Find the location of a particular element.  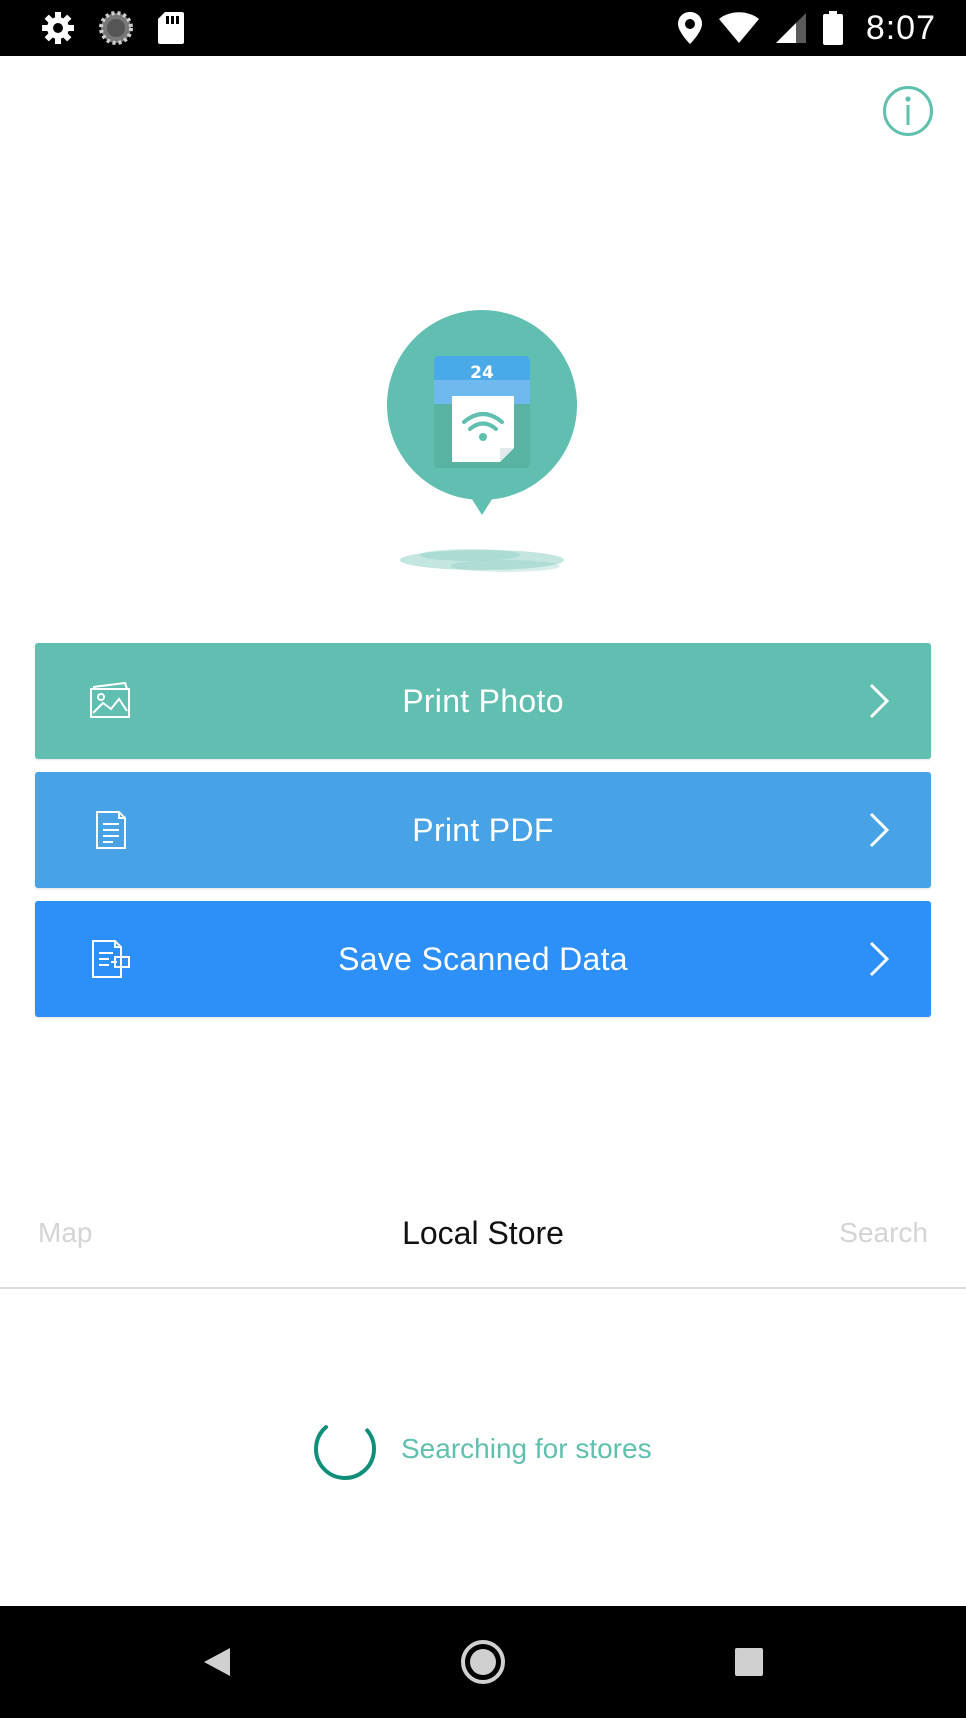

status-right-icons: 8:07 is located at coordinates (806, 28).